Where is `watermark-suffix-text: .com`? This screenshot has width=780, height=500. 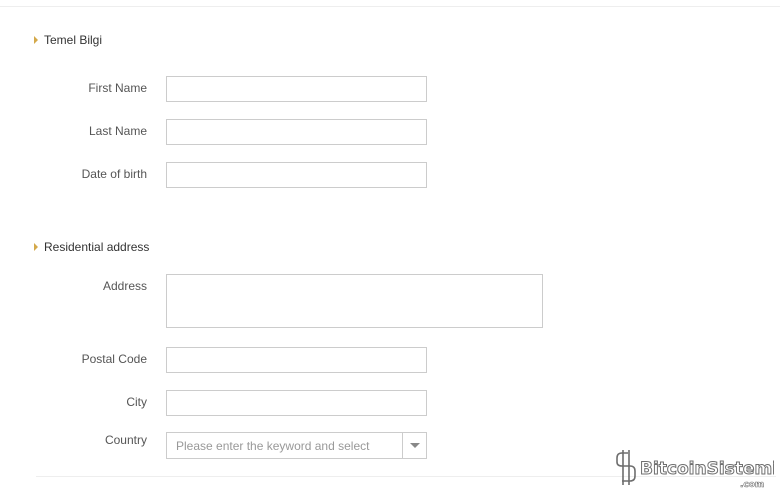 watermark-suffix-text: .com is located at coordinates (752, 485).